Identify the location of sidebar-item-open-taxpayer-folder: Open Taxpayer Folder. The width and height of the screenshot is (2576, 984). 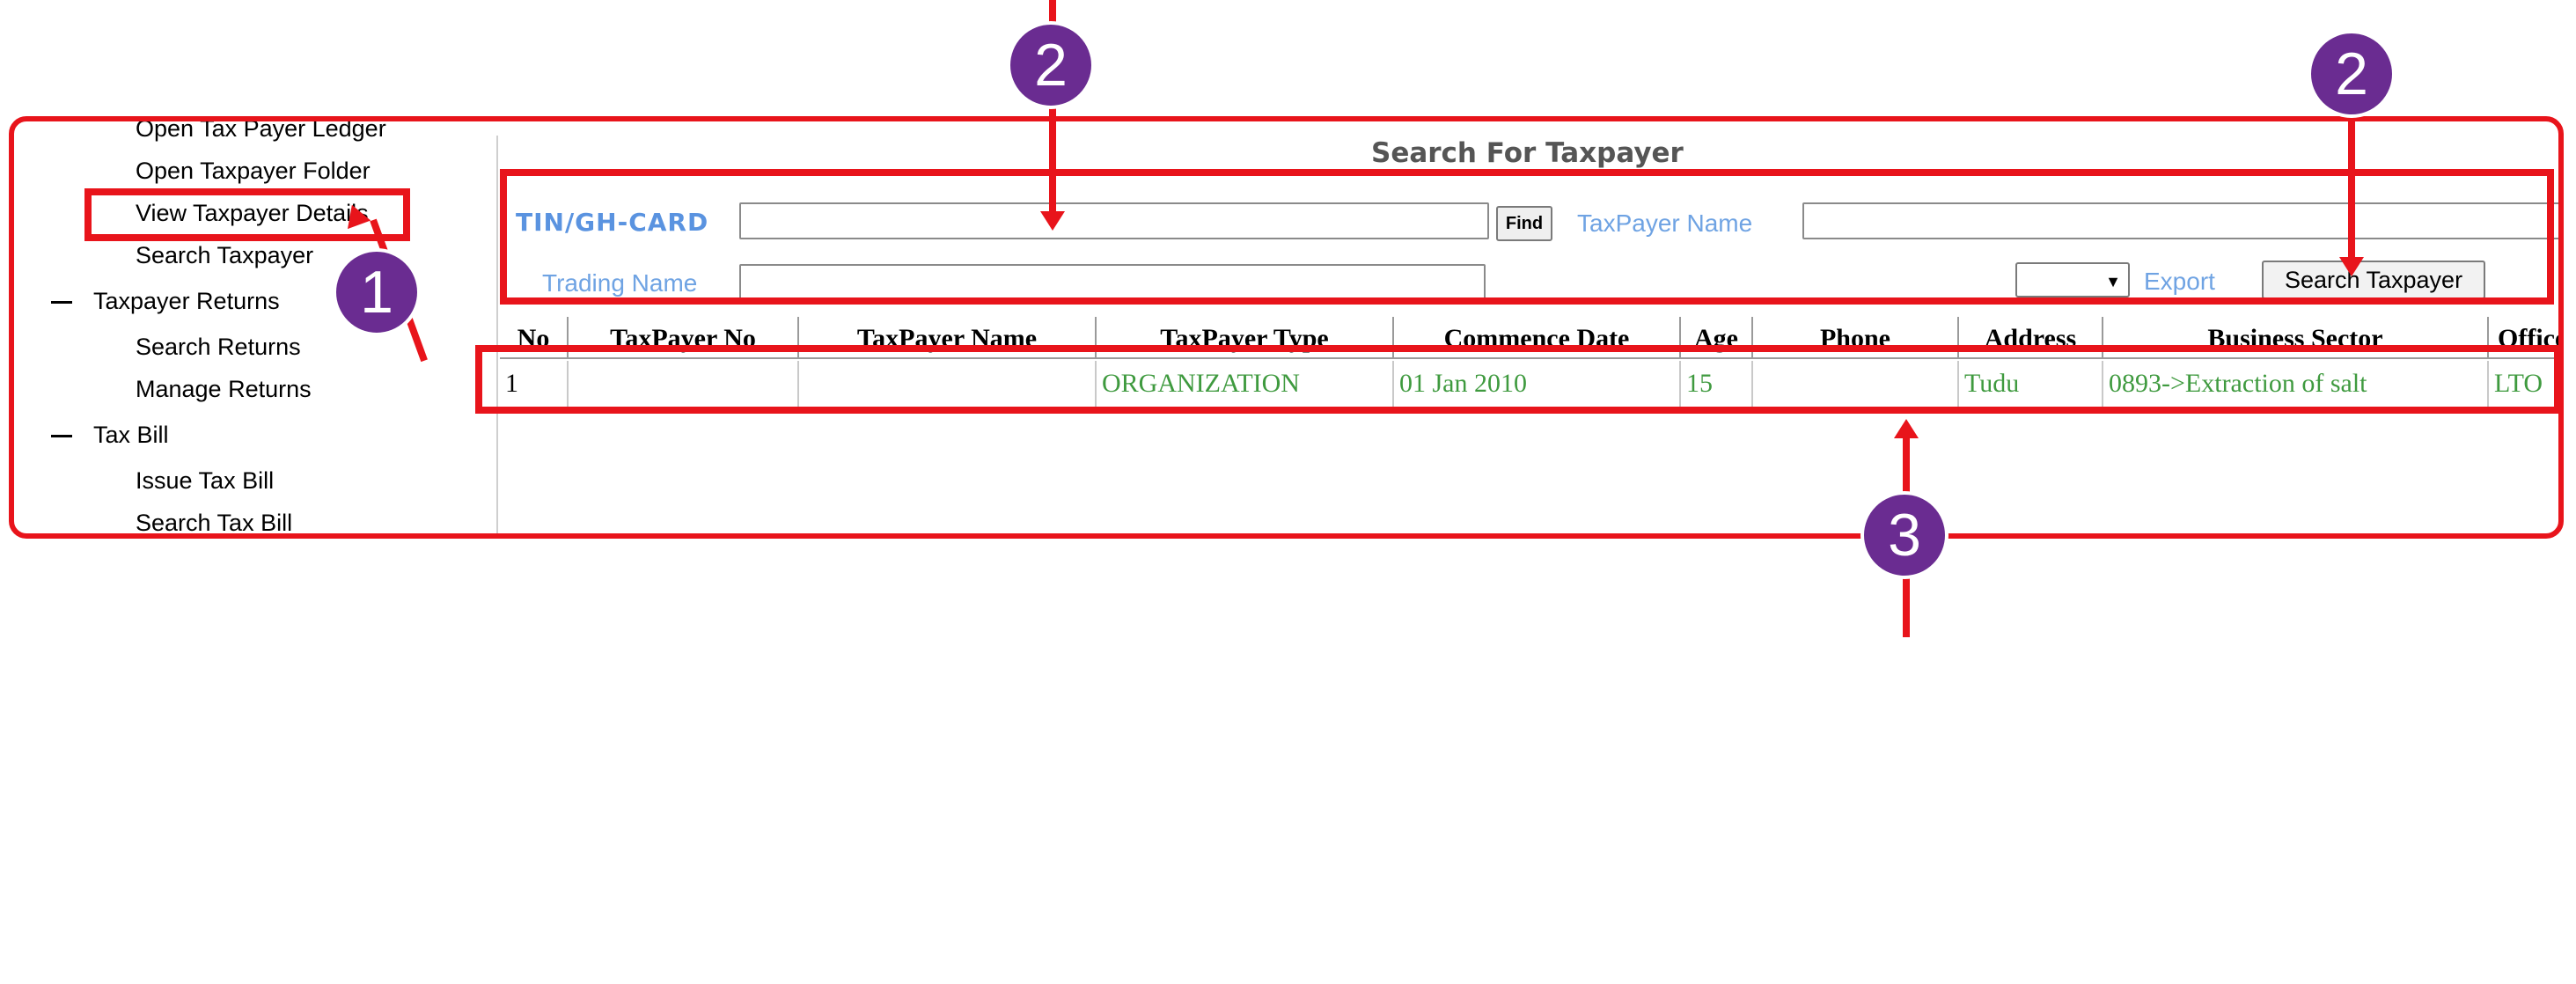
(253, 171).